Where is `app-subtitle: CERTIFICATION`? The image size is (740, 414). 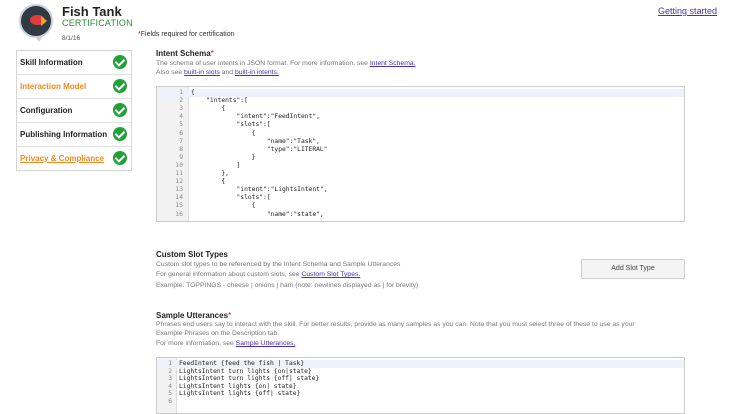
app-subtitle: CERTIFICATION is located at coordinates (97, 23).